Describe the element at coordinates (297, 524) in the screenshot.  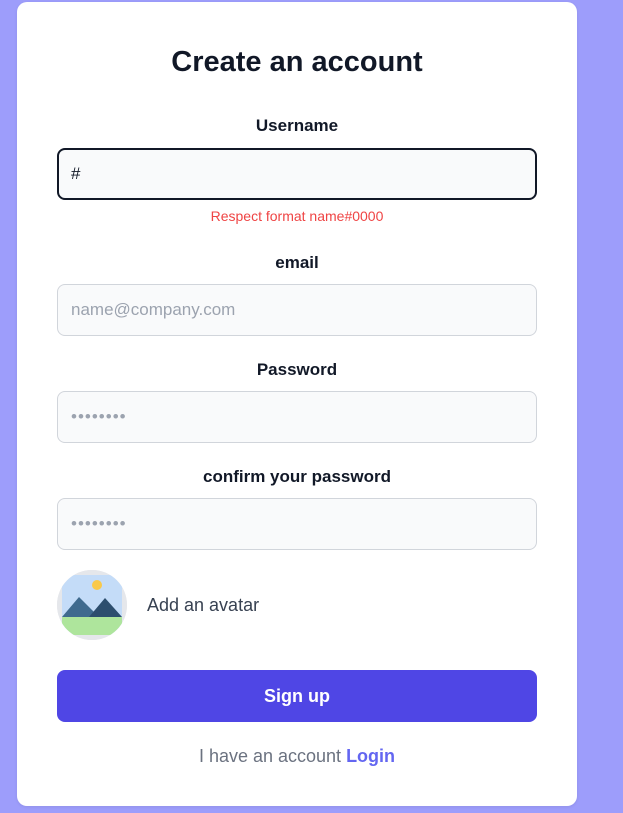
I see `confirm-password-input` at that location.